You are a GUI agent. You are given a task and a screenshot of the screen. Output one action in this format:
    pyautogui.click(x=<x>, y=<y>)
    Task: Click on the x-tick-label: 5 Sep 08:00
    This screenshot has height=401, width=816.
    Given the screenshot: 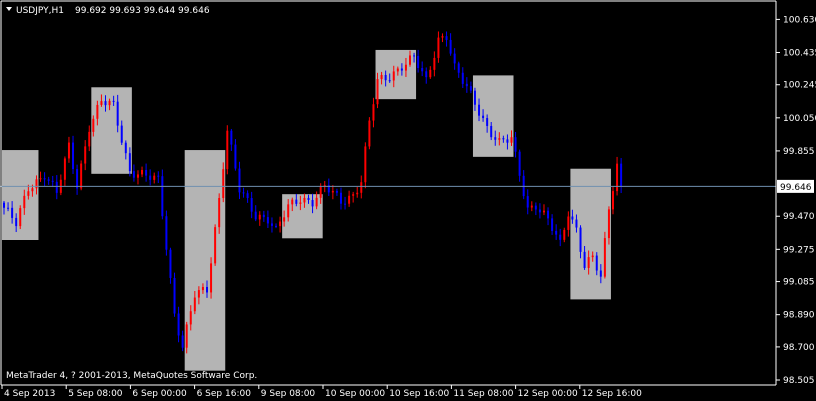 What is the action you would take?
    pyautogui.click(x=95, y=394)
    